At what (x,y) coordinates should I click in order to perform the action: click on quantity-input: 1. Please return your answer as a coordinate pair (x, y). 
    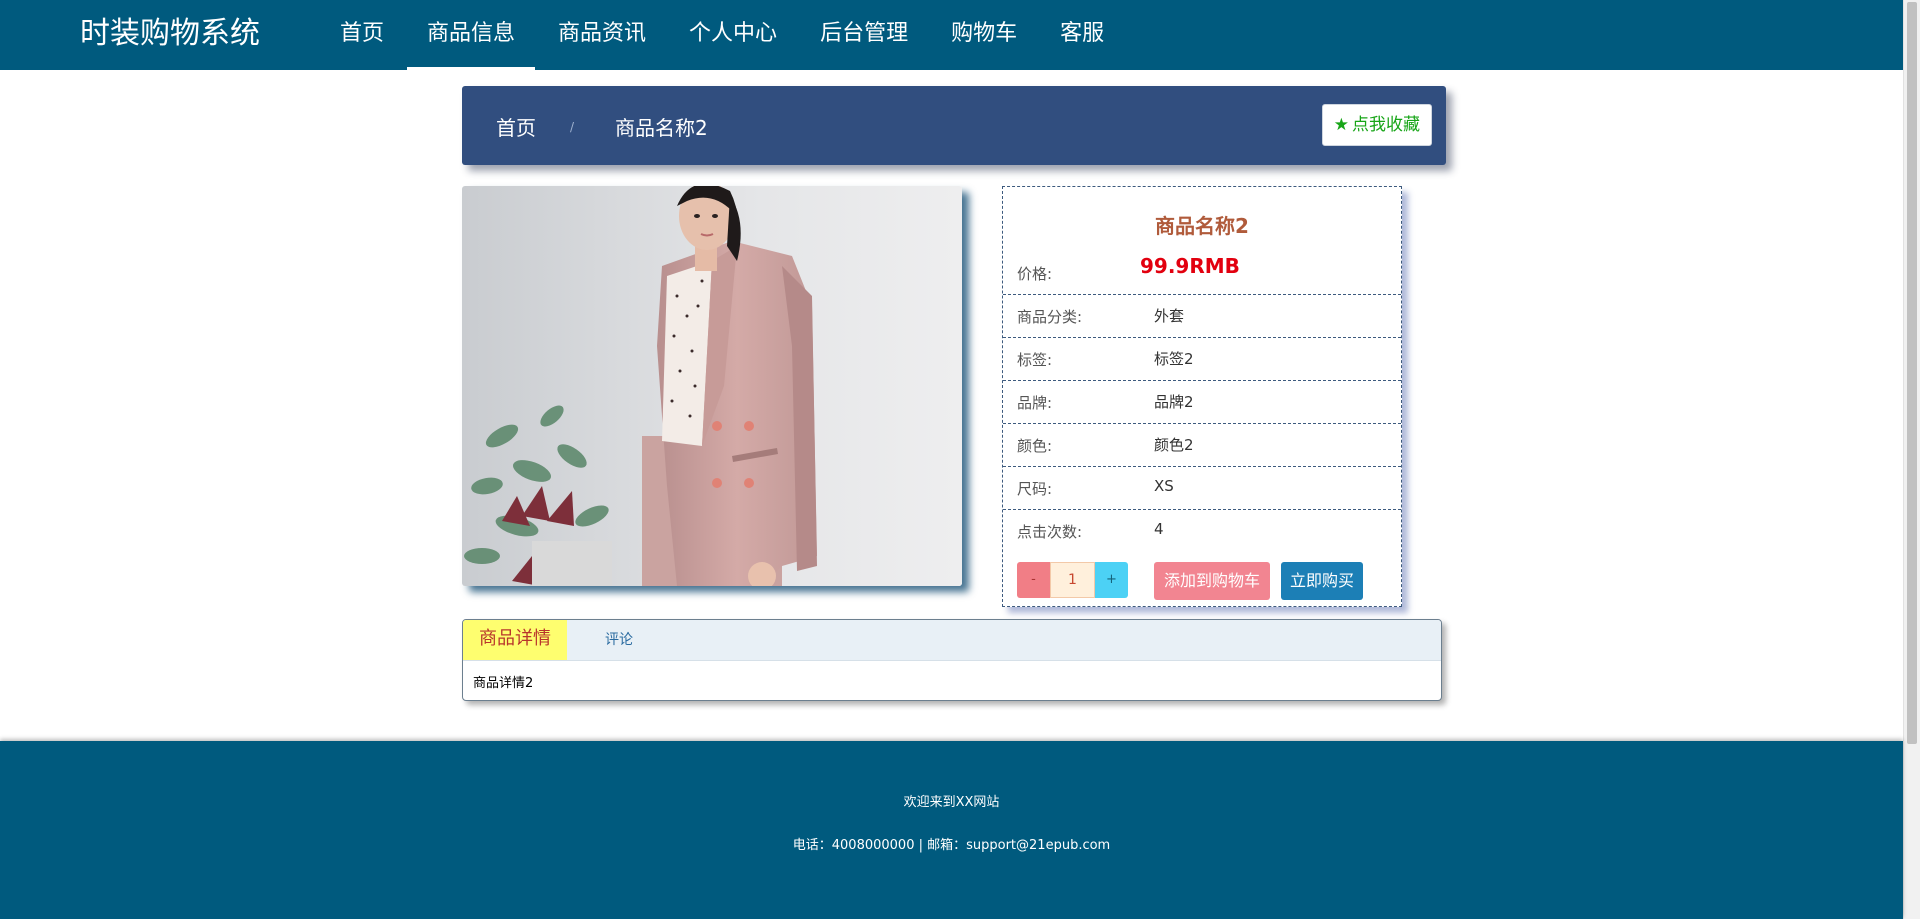
    Looking at the image, I should click on (1072, 580).